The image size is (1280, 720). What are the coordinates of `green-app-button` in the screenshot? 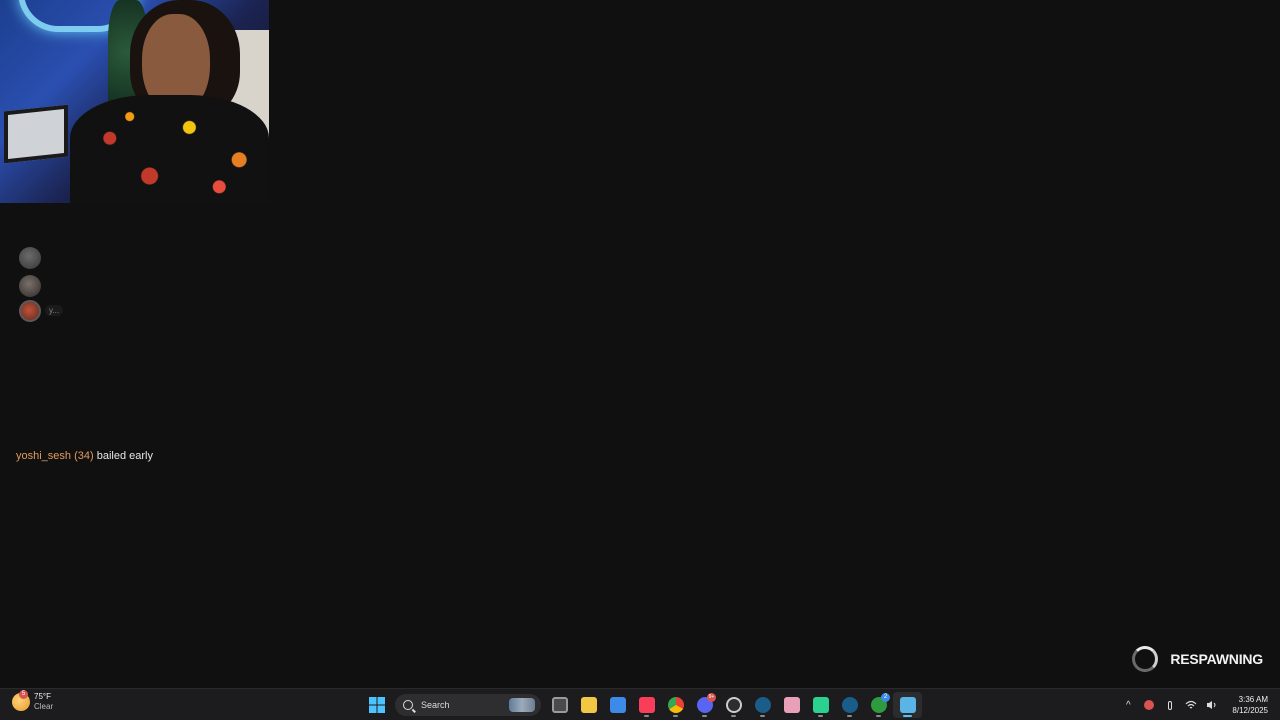 It's located at (820, 705).